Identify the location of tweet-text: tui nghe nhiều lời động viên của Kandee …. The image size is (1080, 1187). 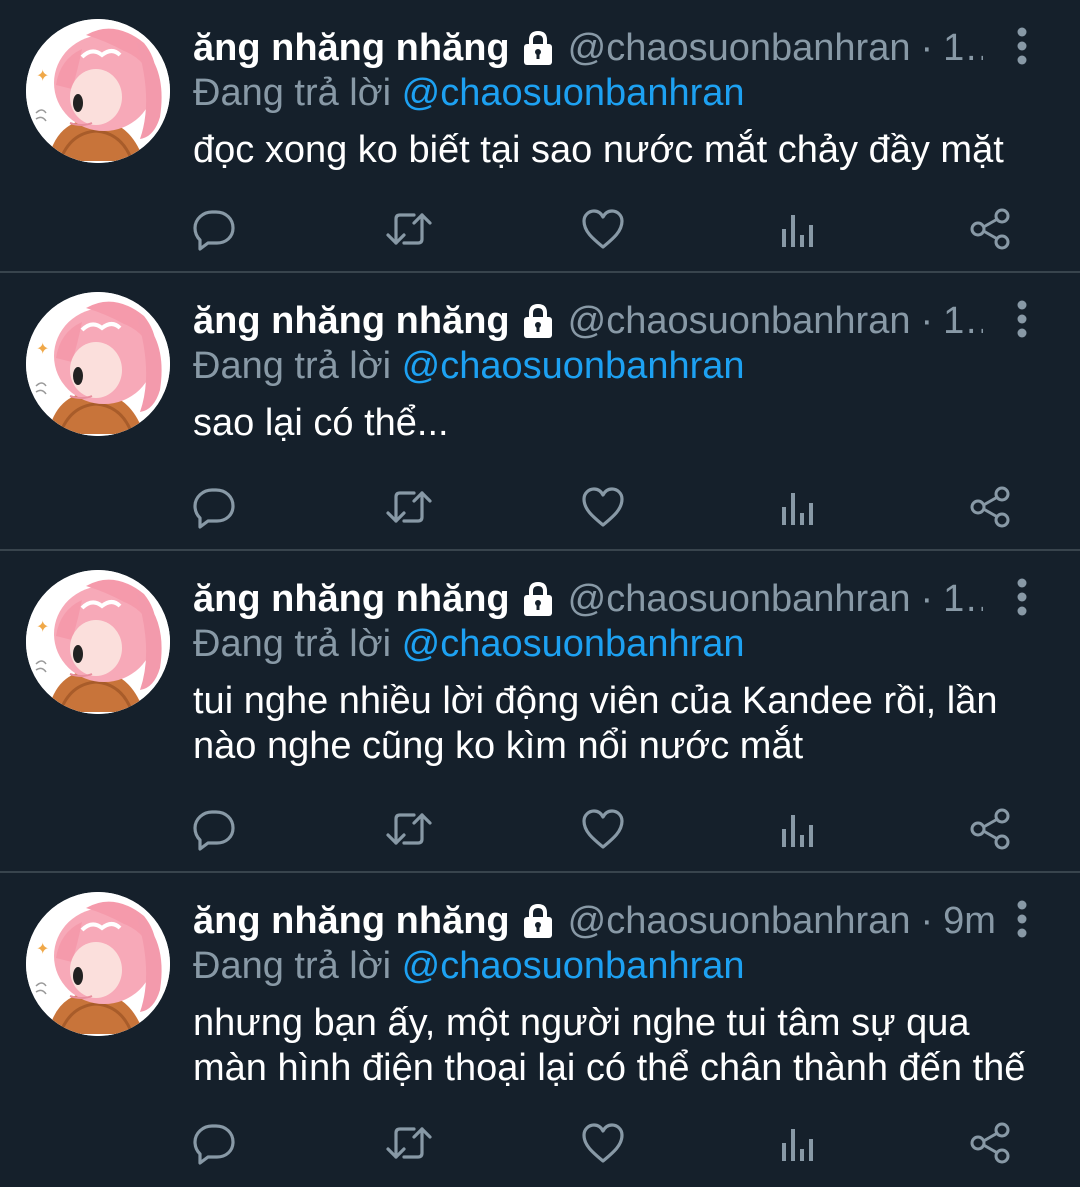
(595, 723).